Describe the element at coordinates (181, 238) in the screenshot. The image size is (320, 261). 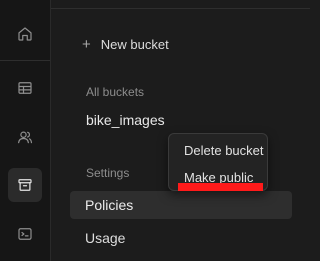
I see `nav-item-usage: Usage` at that location.